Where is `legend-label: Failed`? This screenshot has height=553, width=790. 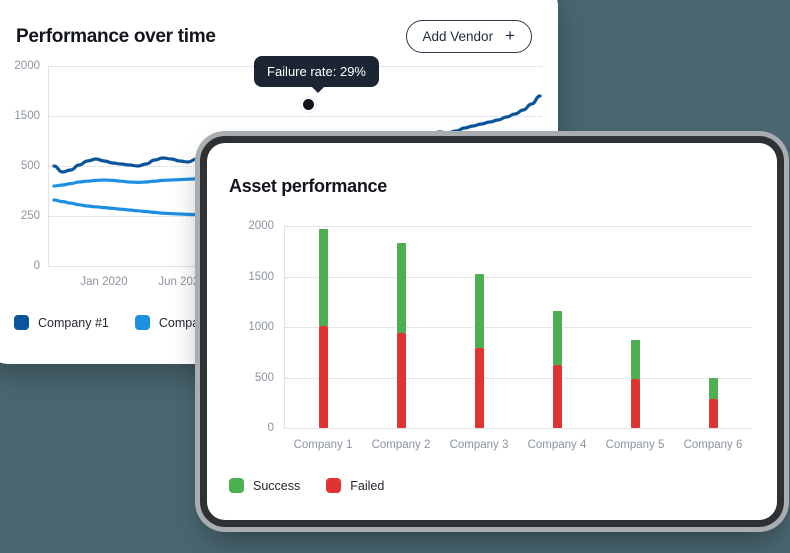 legend-label: Failed is located at coordinates (367, 485).